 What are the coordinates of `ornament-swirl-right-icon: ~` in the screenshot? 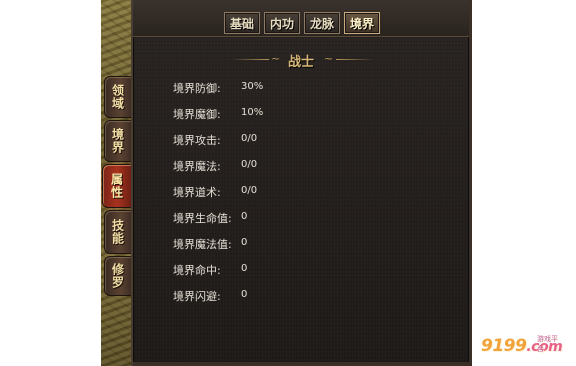 It's located at (329, 58).